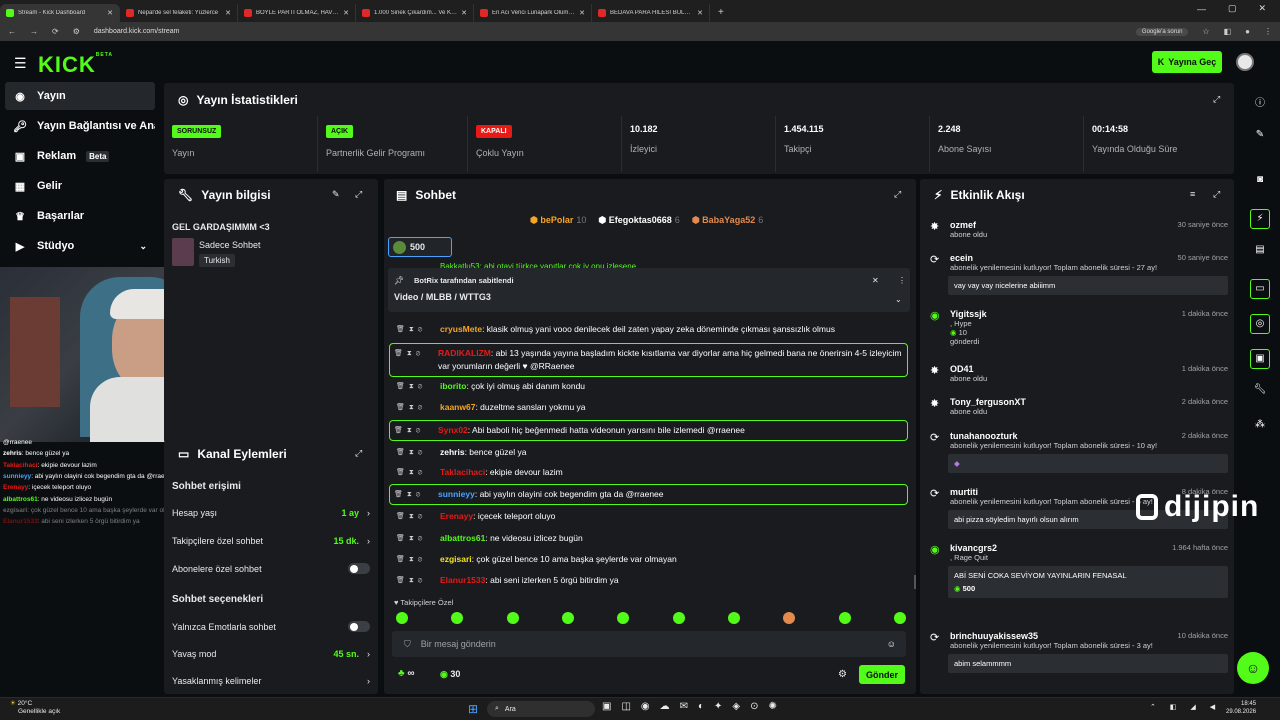 This screenshot has height=720, width=1280. Describe the element at coordinates (1260, 101) in the screenshot. I see `info-icon: ⓘ` at that location.